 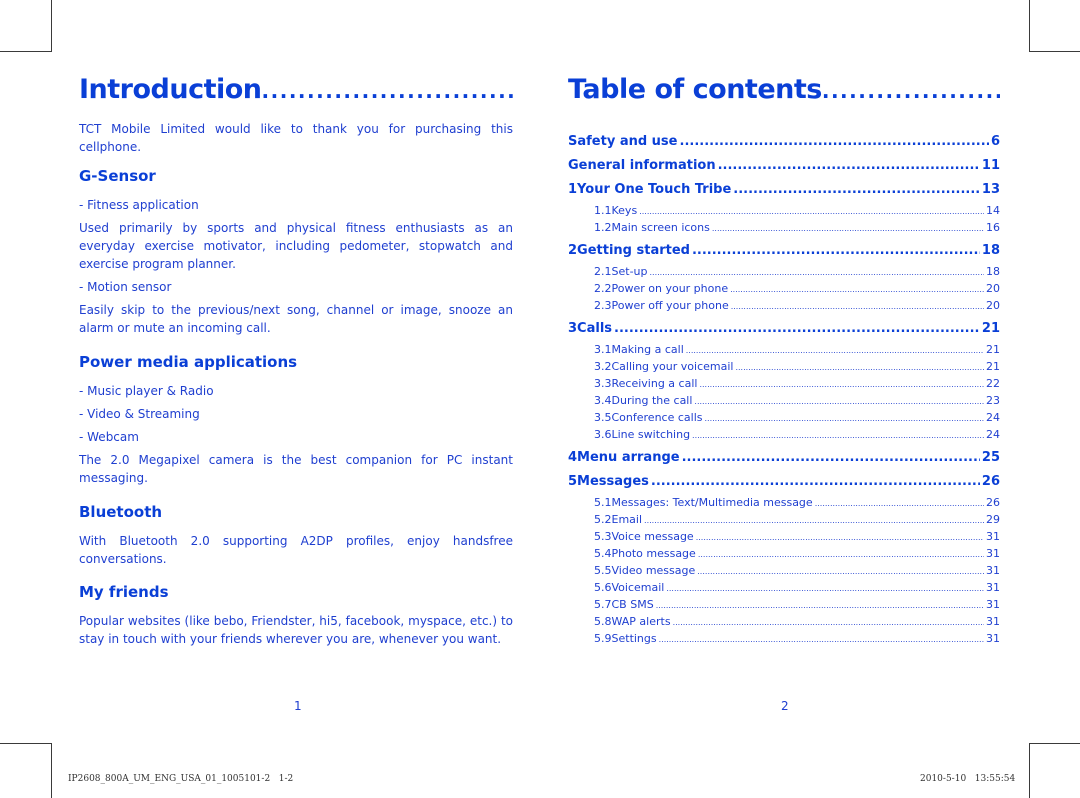 I want to click on toc-section-entry: 3.5Conference calls 24, so click(x=784, y=417).